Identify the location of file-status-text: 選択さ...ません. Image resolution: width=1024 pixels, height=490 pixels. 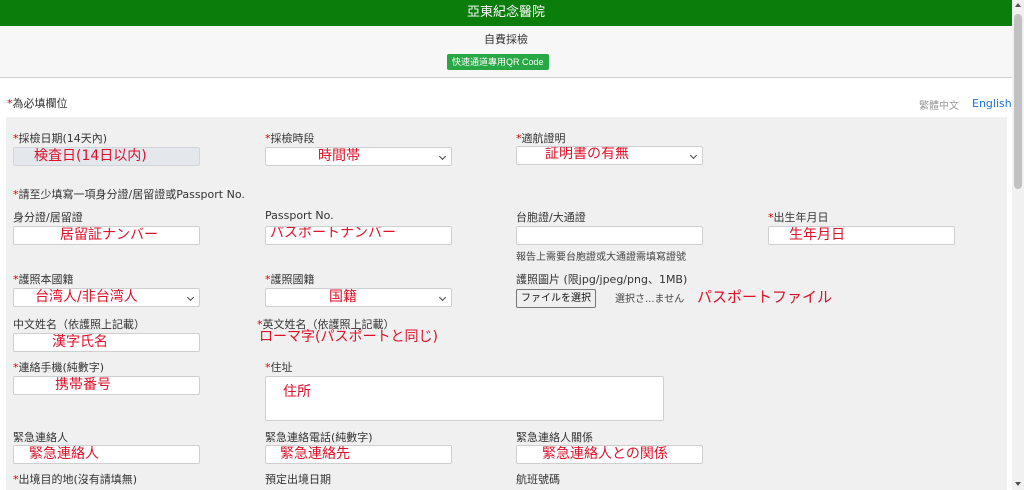
(650, 299).